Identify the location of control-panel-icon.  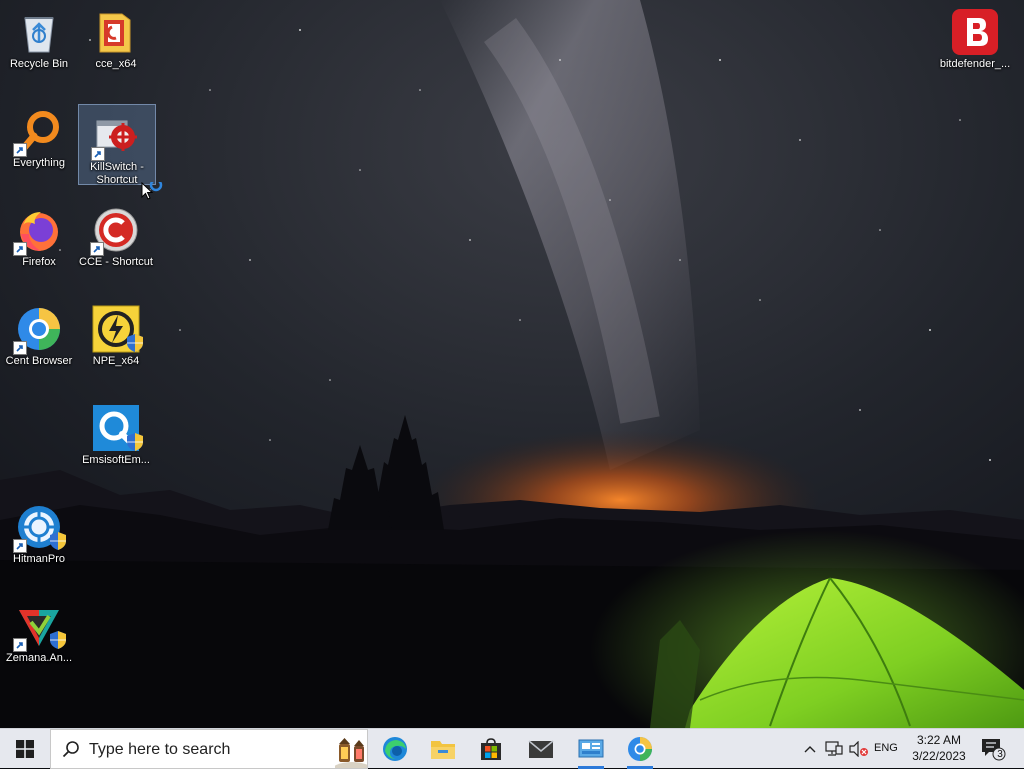
(591, 748).